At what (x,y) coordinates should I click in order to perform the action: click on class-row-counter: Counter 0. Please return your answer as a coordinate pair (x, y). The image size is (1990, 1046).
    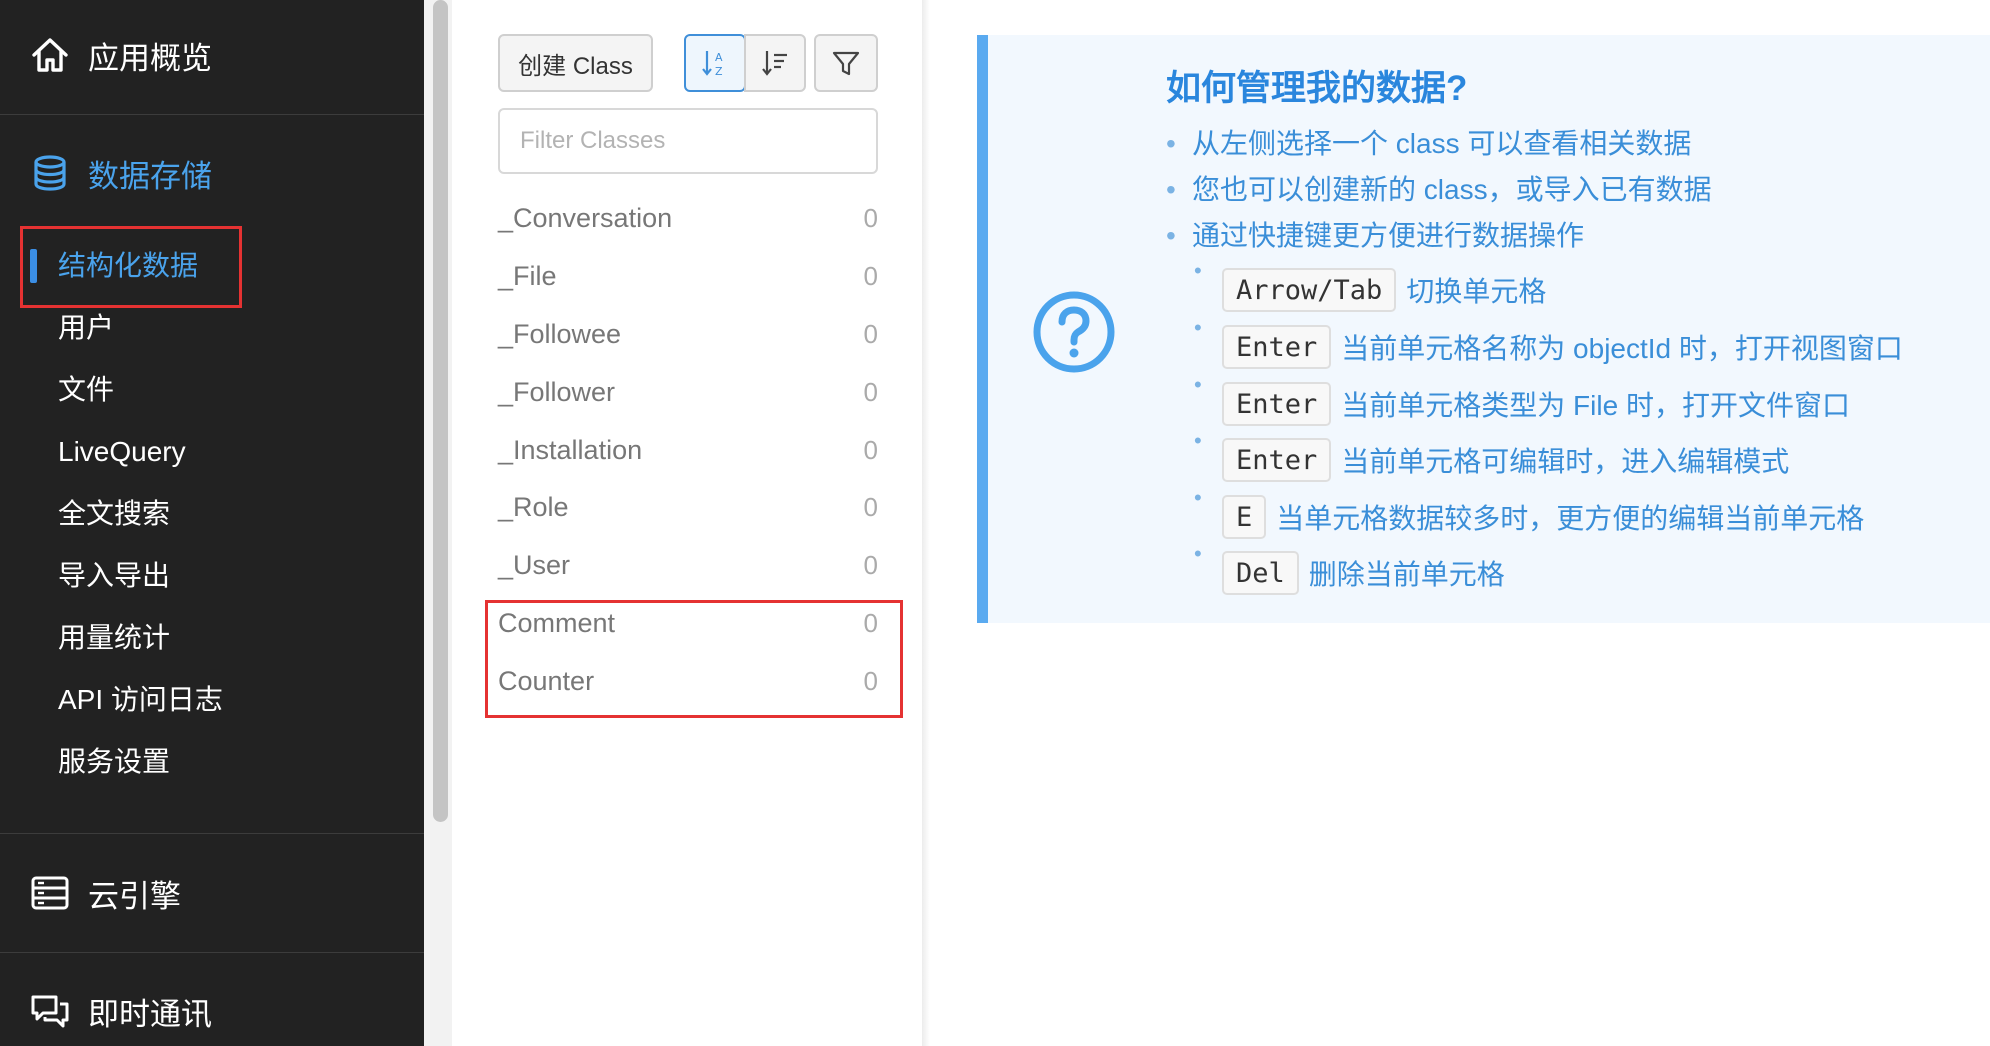
    Looking at the image, I should click on (688, 681).